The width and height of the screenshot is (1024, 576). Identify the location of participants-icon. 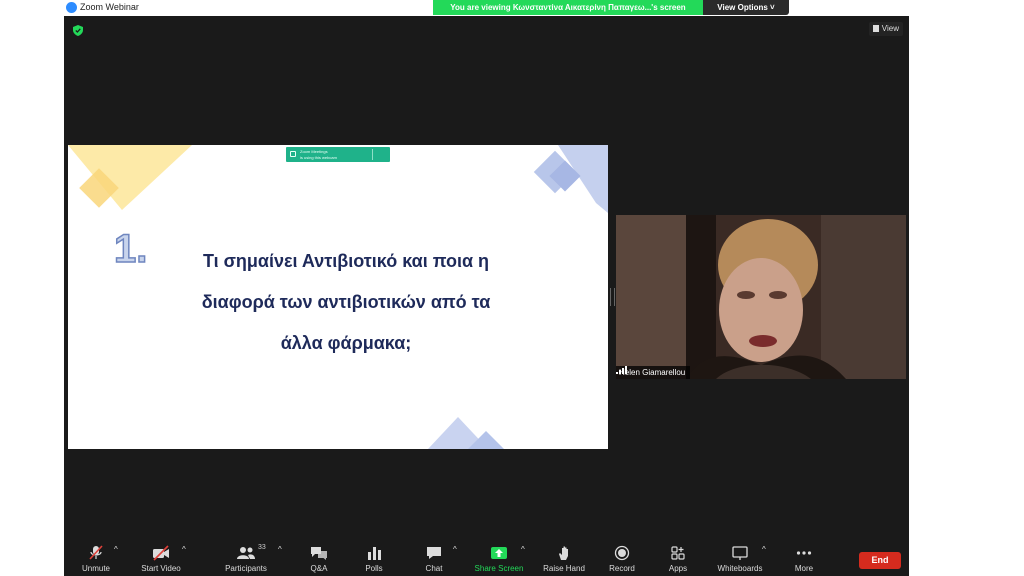
(246, 553).